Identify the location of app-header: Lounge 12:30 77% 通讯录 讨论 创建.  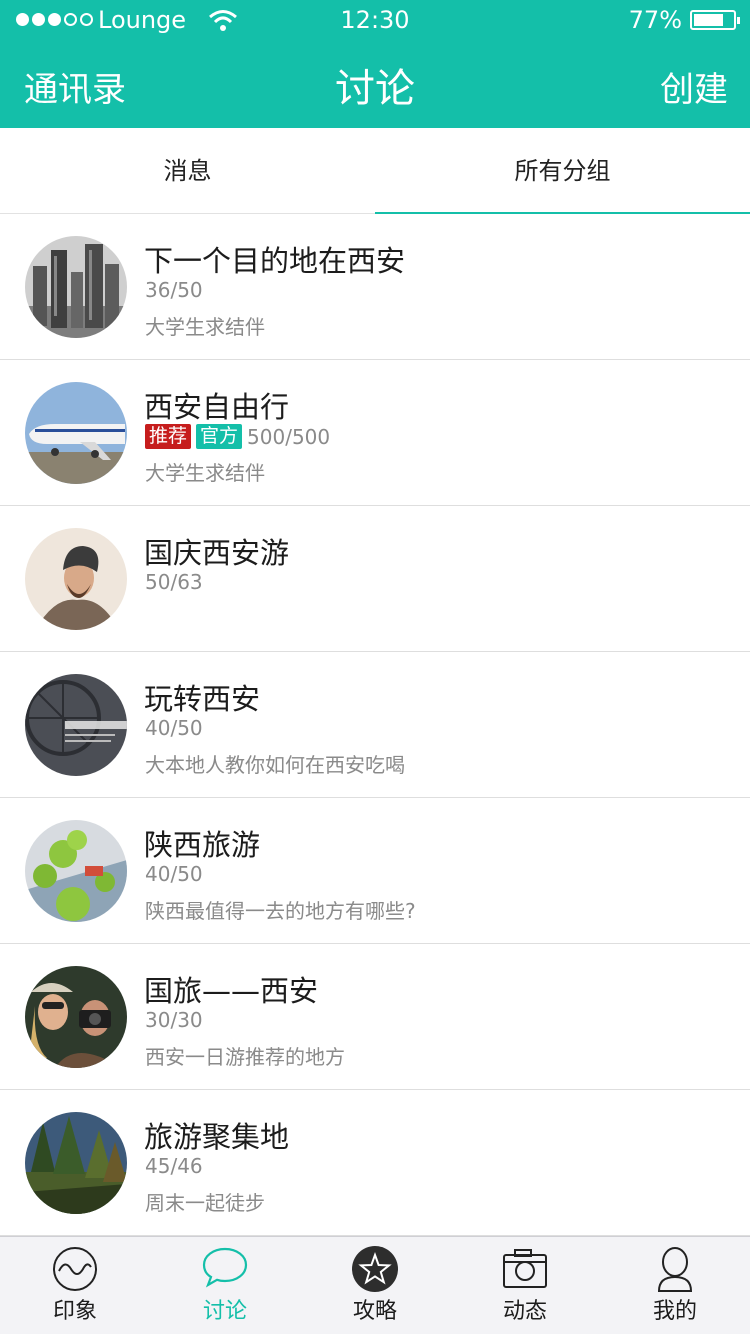
(375, 64).